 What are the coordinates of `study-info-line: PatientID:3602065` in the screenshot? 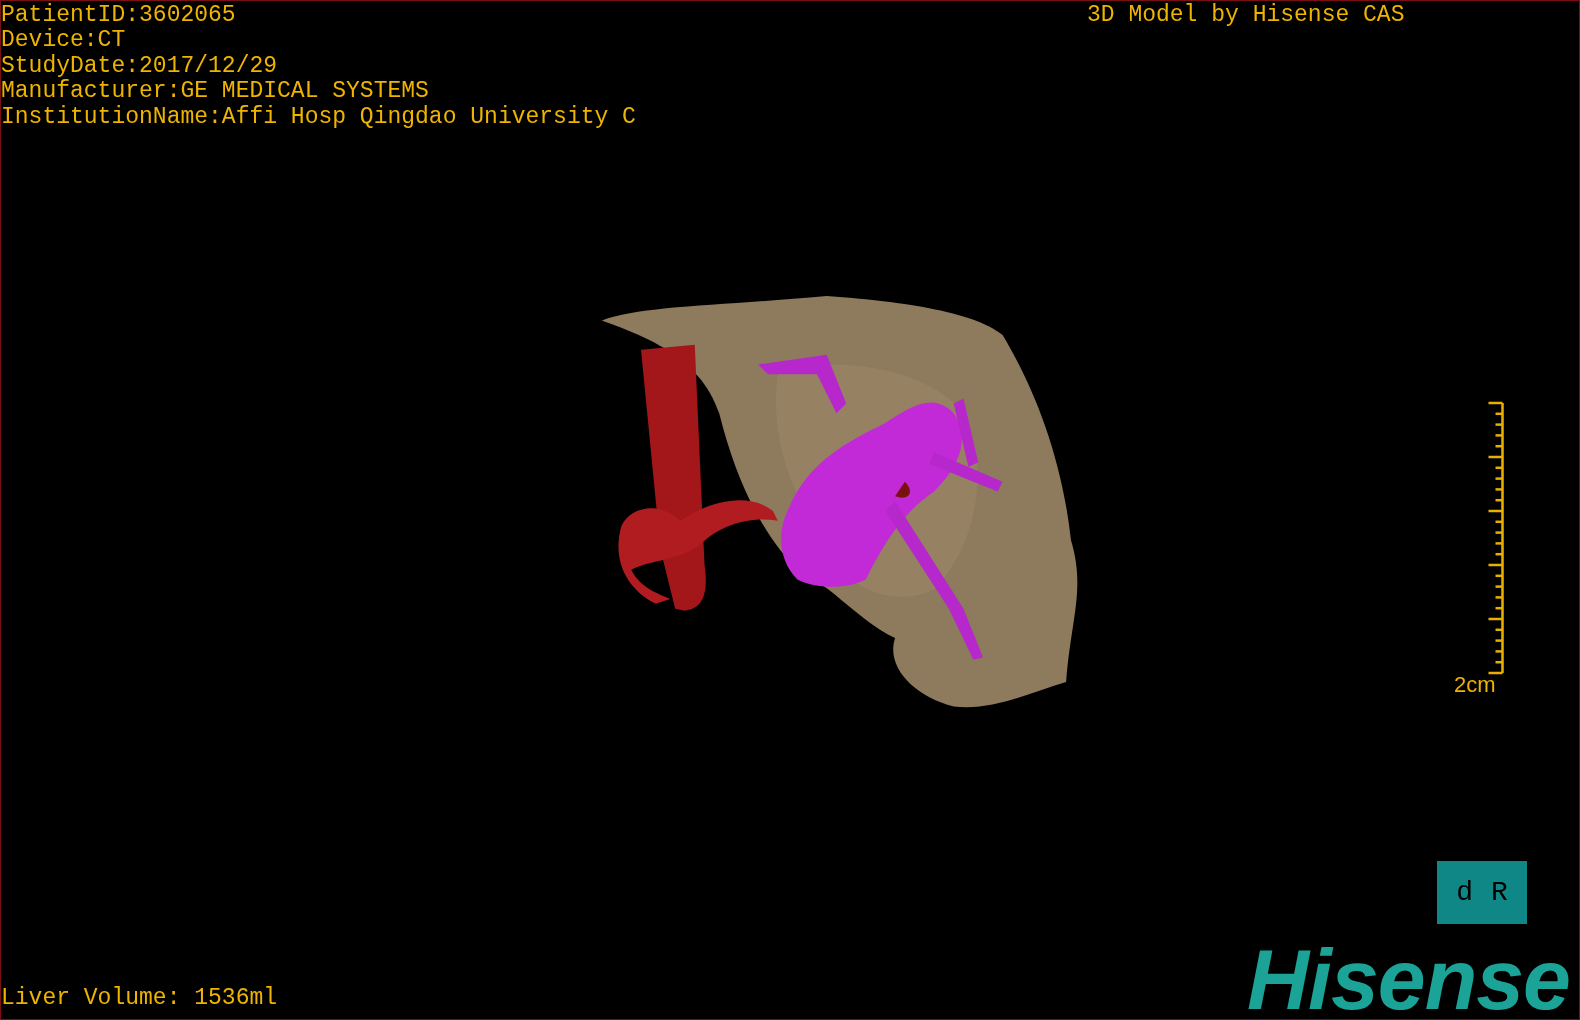 It's located at (119, 15).